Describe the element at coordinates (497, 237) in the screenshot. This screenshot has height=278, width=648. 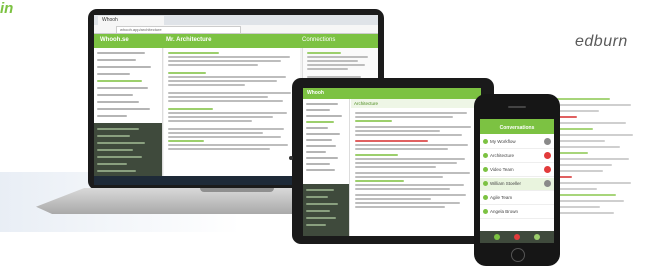
I see `chat-tab-icon` at that location.